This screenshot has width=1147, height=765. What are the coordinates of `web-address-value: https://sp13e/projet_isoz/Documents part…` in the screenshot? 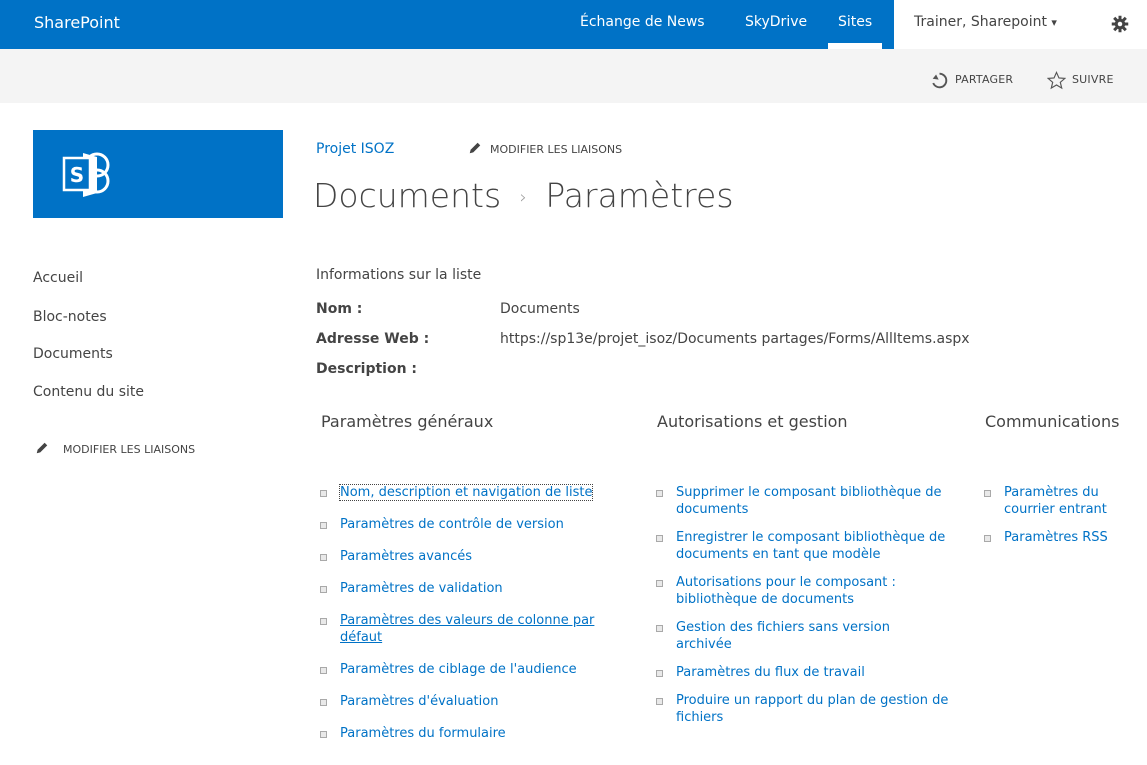 It's located at (735, 339).